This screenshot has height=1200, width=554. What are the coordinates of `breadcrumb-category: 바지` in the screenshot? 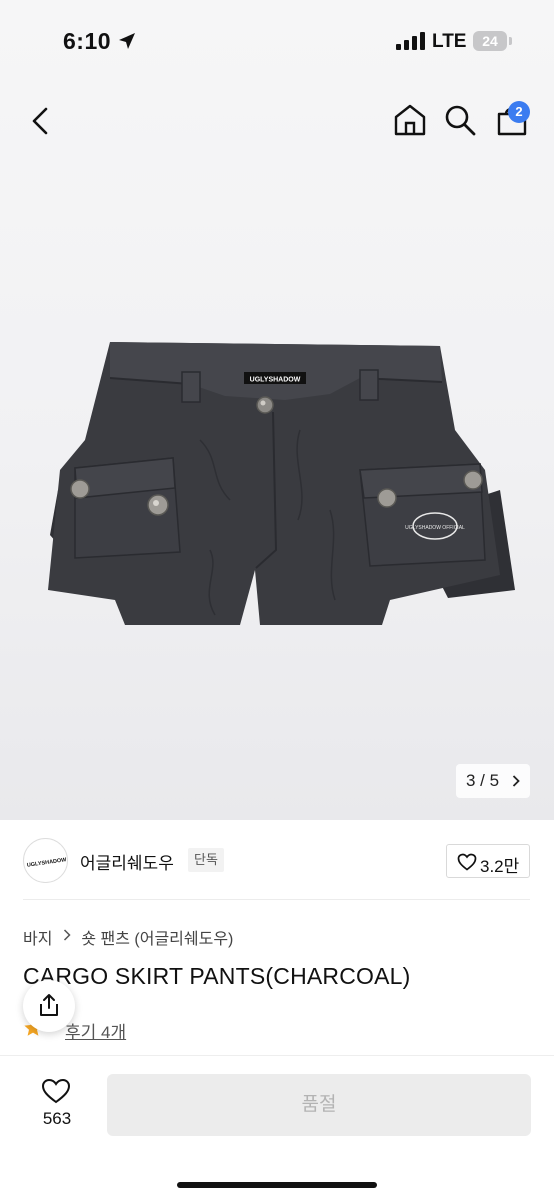 It's located at (37, 939).